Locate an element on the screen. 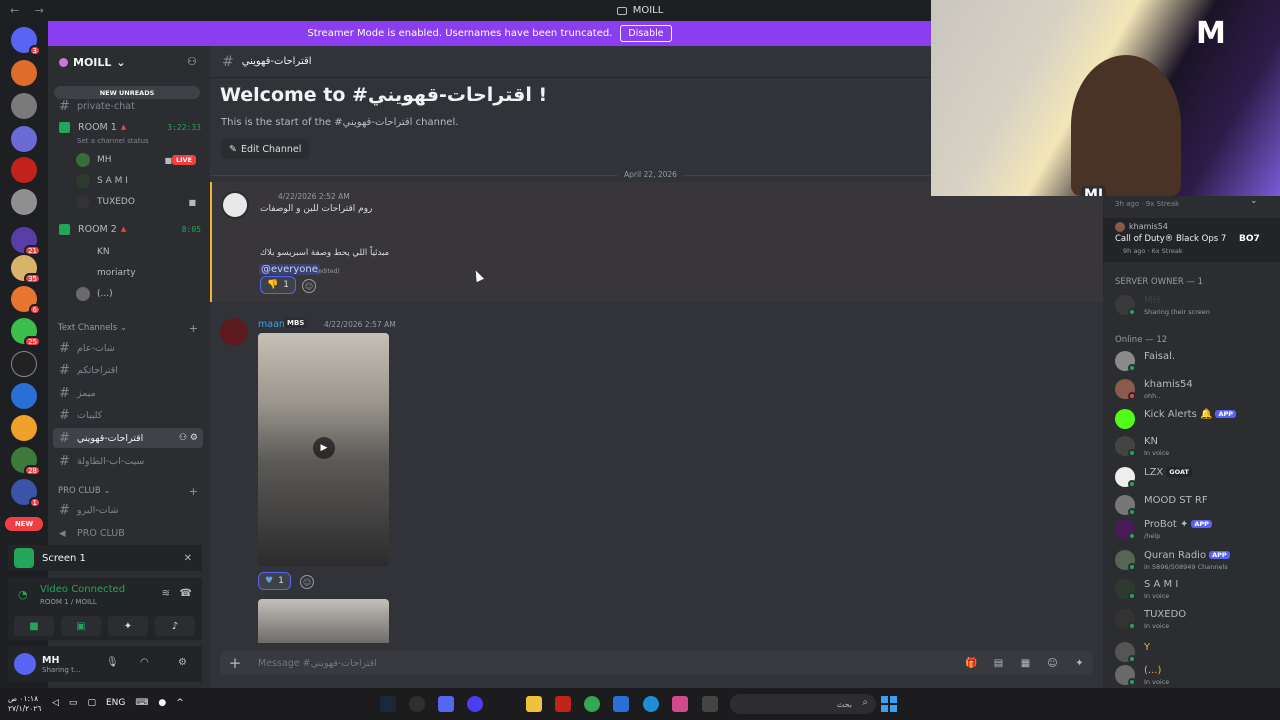 The image size is (1280, 720). microphone-icon: ● is located at coordinates (162, 703).